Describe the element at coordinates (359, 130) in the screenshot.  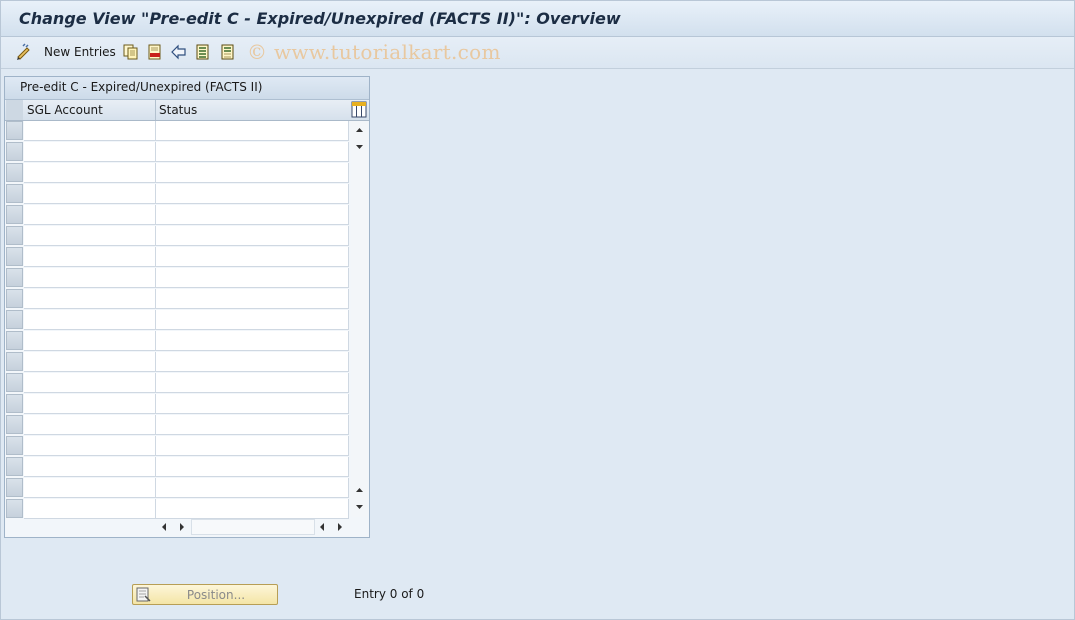
I see `scroll-up-icon` at that location.